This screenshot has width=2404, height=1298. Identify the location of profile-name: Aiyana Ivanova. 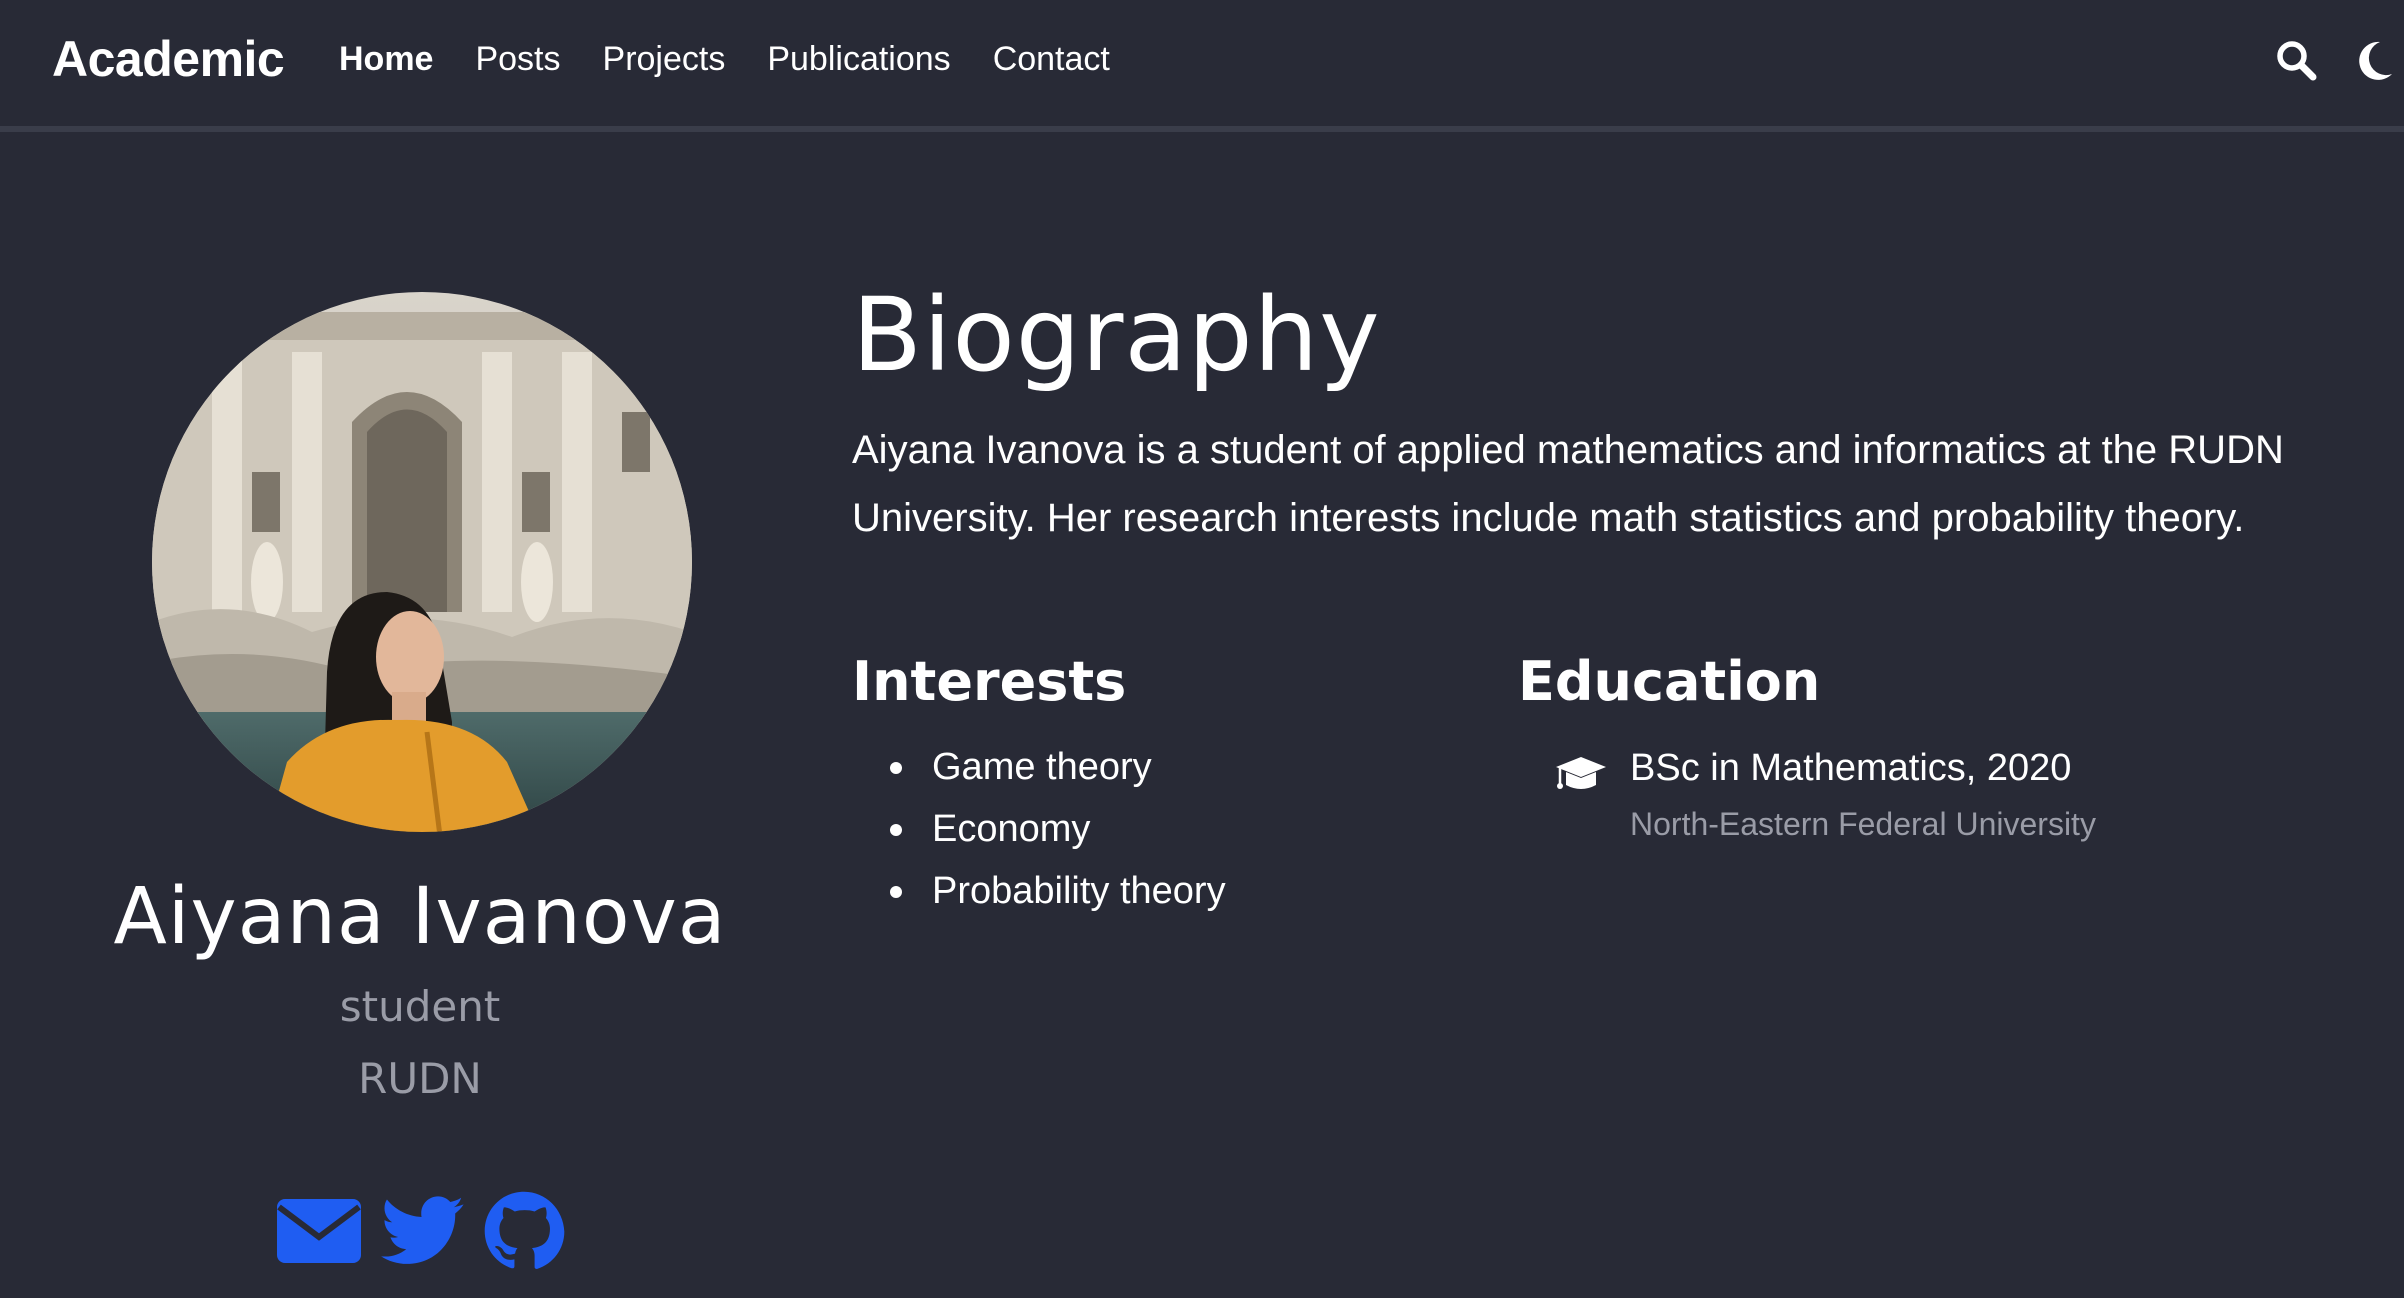
(420, 917).